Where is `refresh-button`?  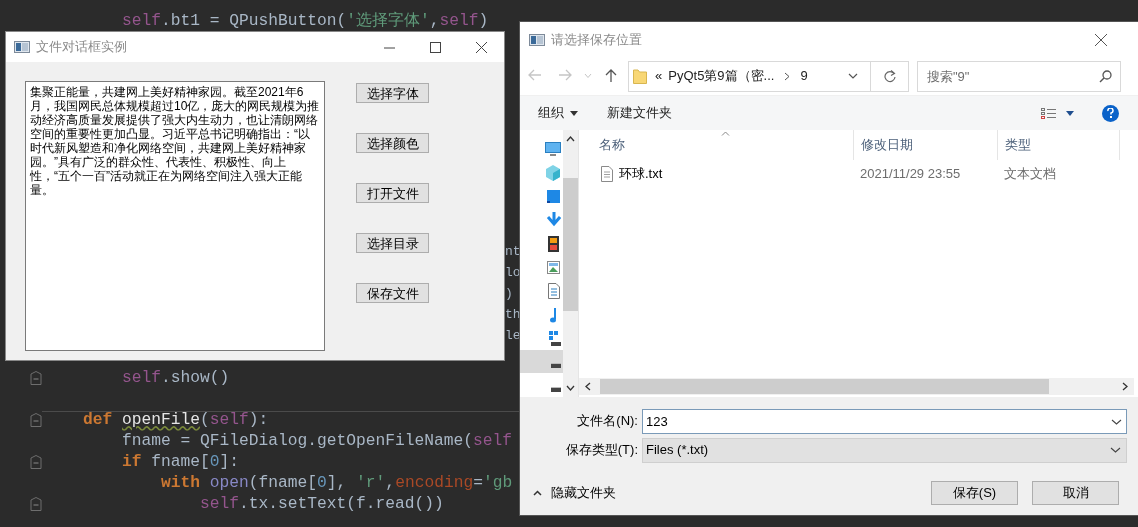
refresh-button is located at coordinates (890, 76).